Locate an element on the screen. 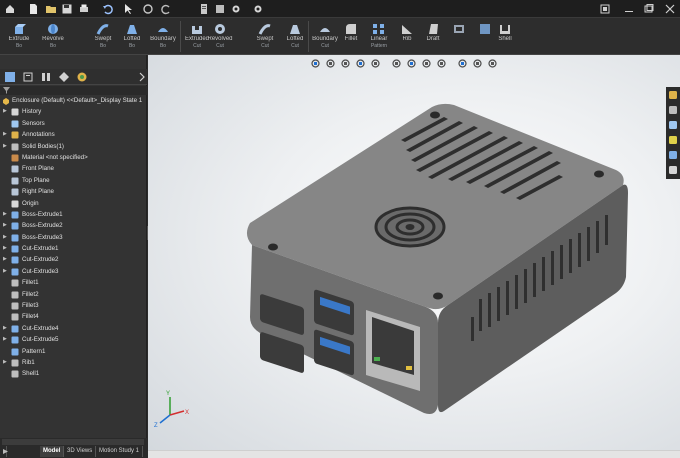  tree-item-history: ▶ History is located at coordinates (73, 111).